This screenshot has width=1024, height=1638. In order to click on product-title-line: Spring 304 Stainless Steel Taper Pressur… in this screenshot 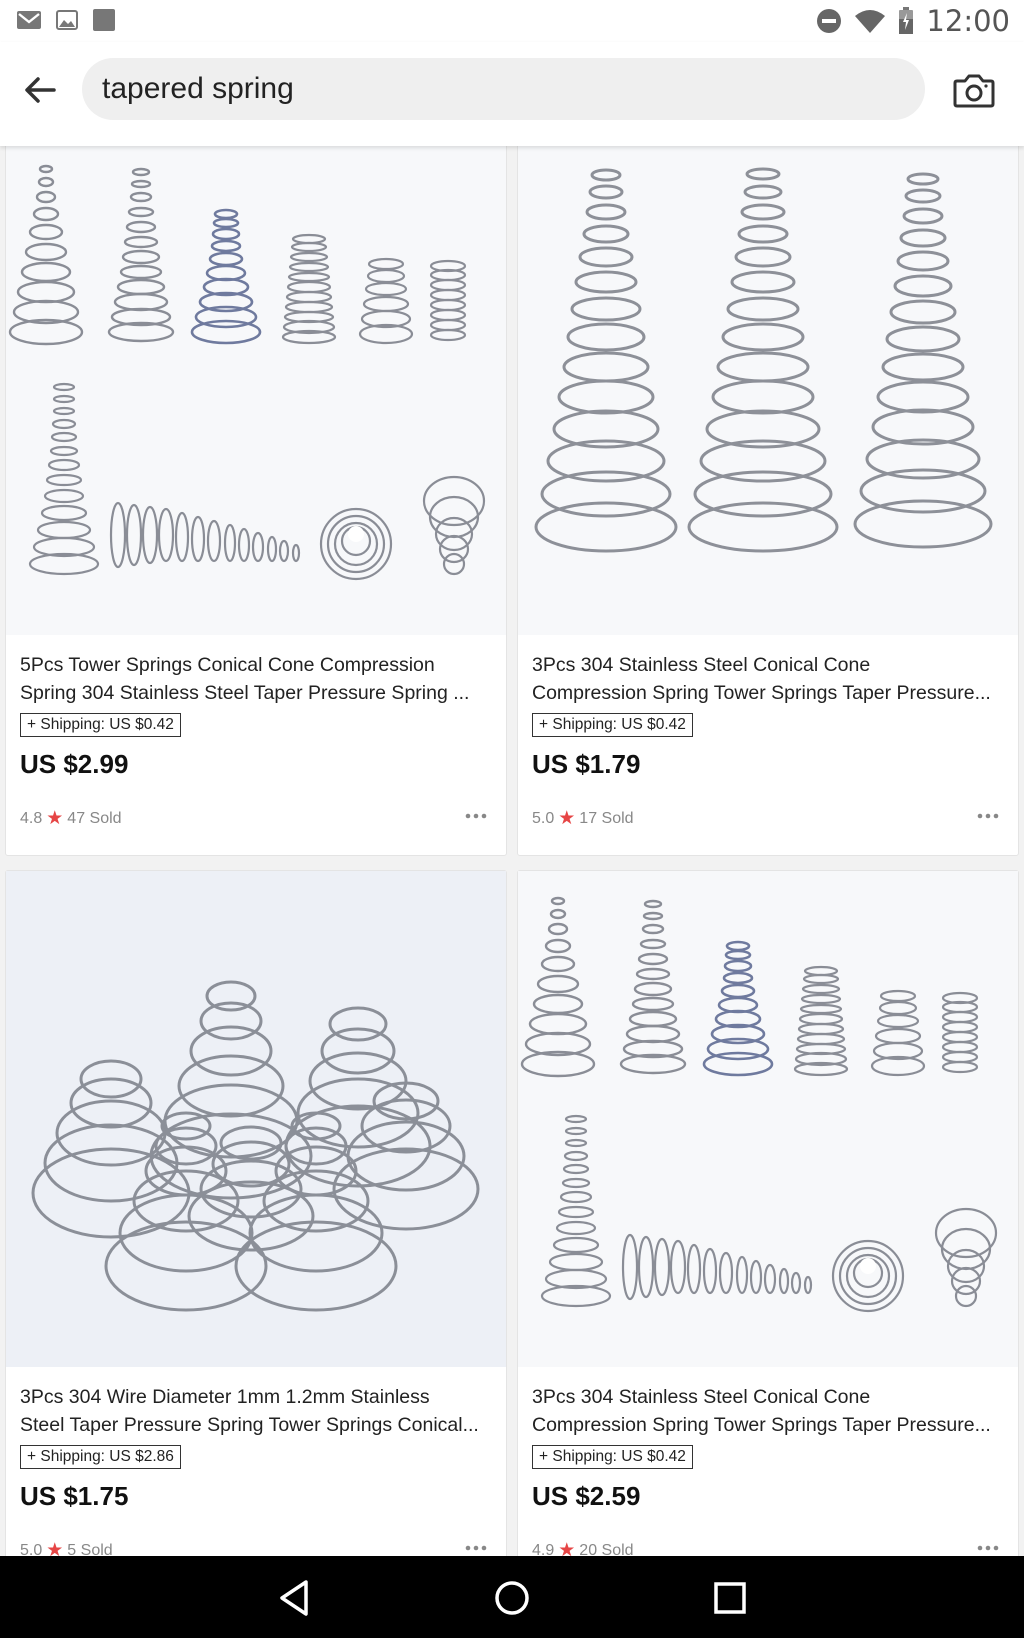, I will do `click(245, 693)`.